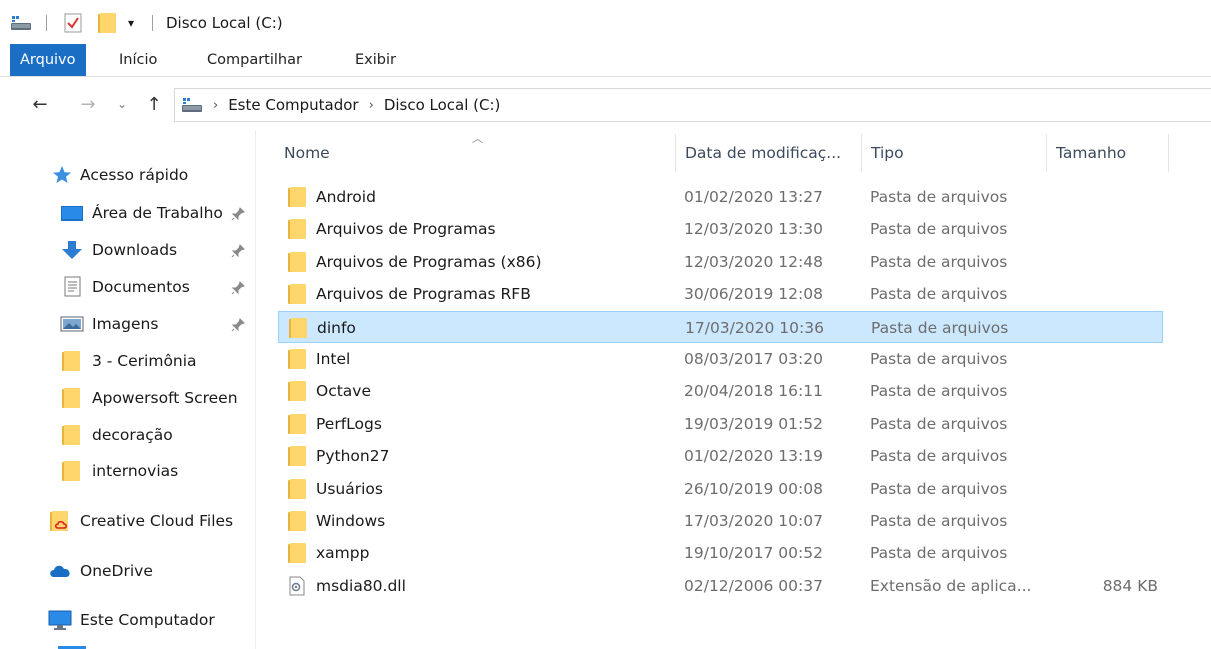  I want to click on file-name: dinfo, so click(336, 327).